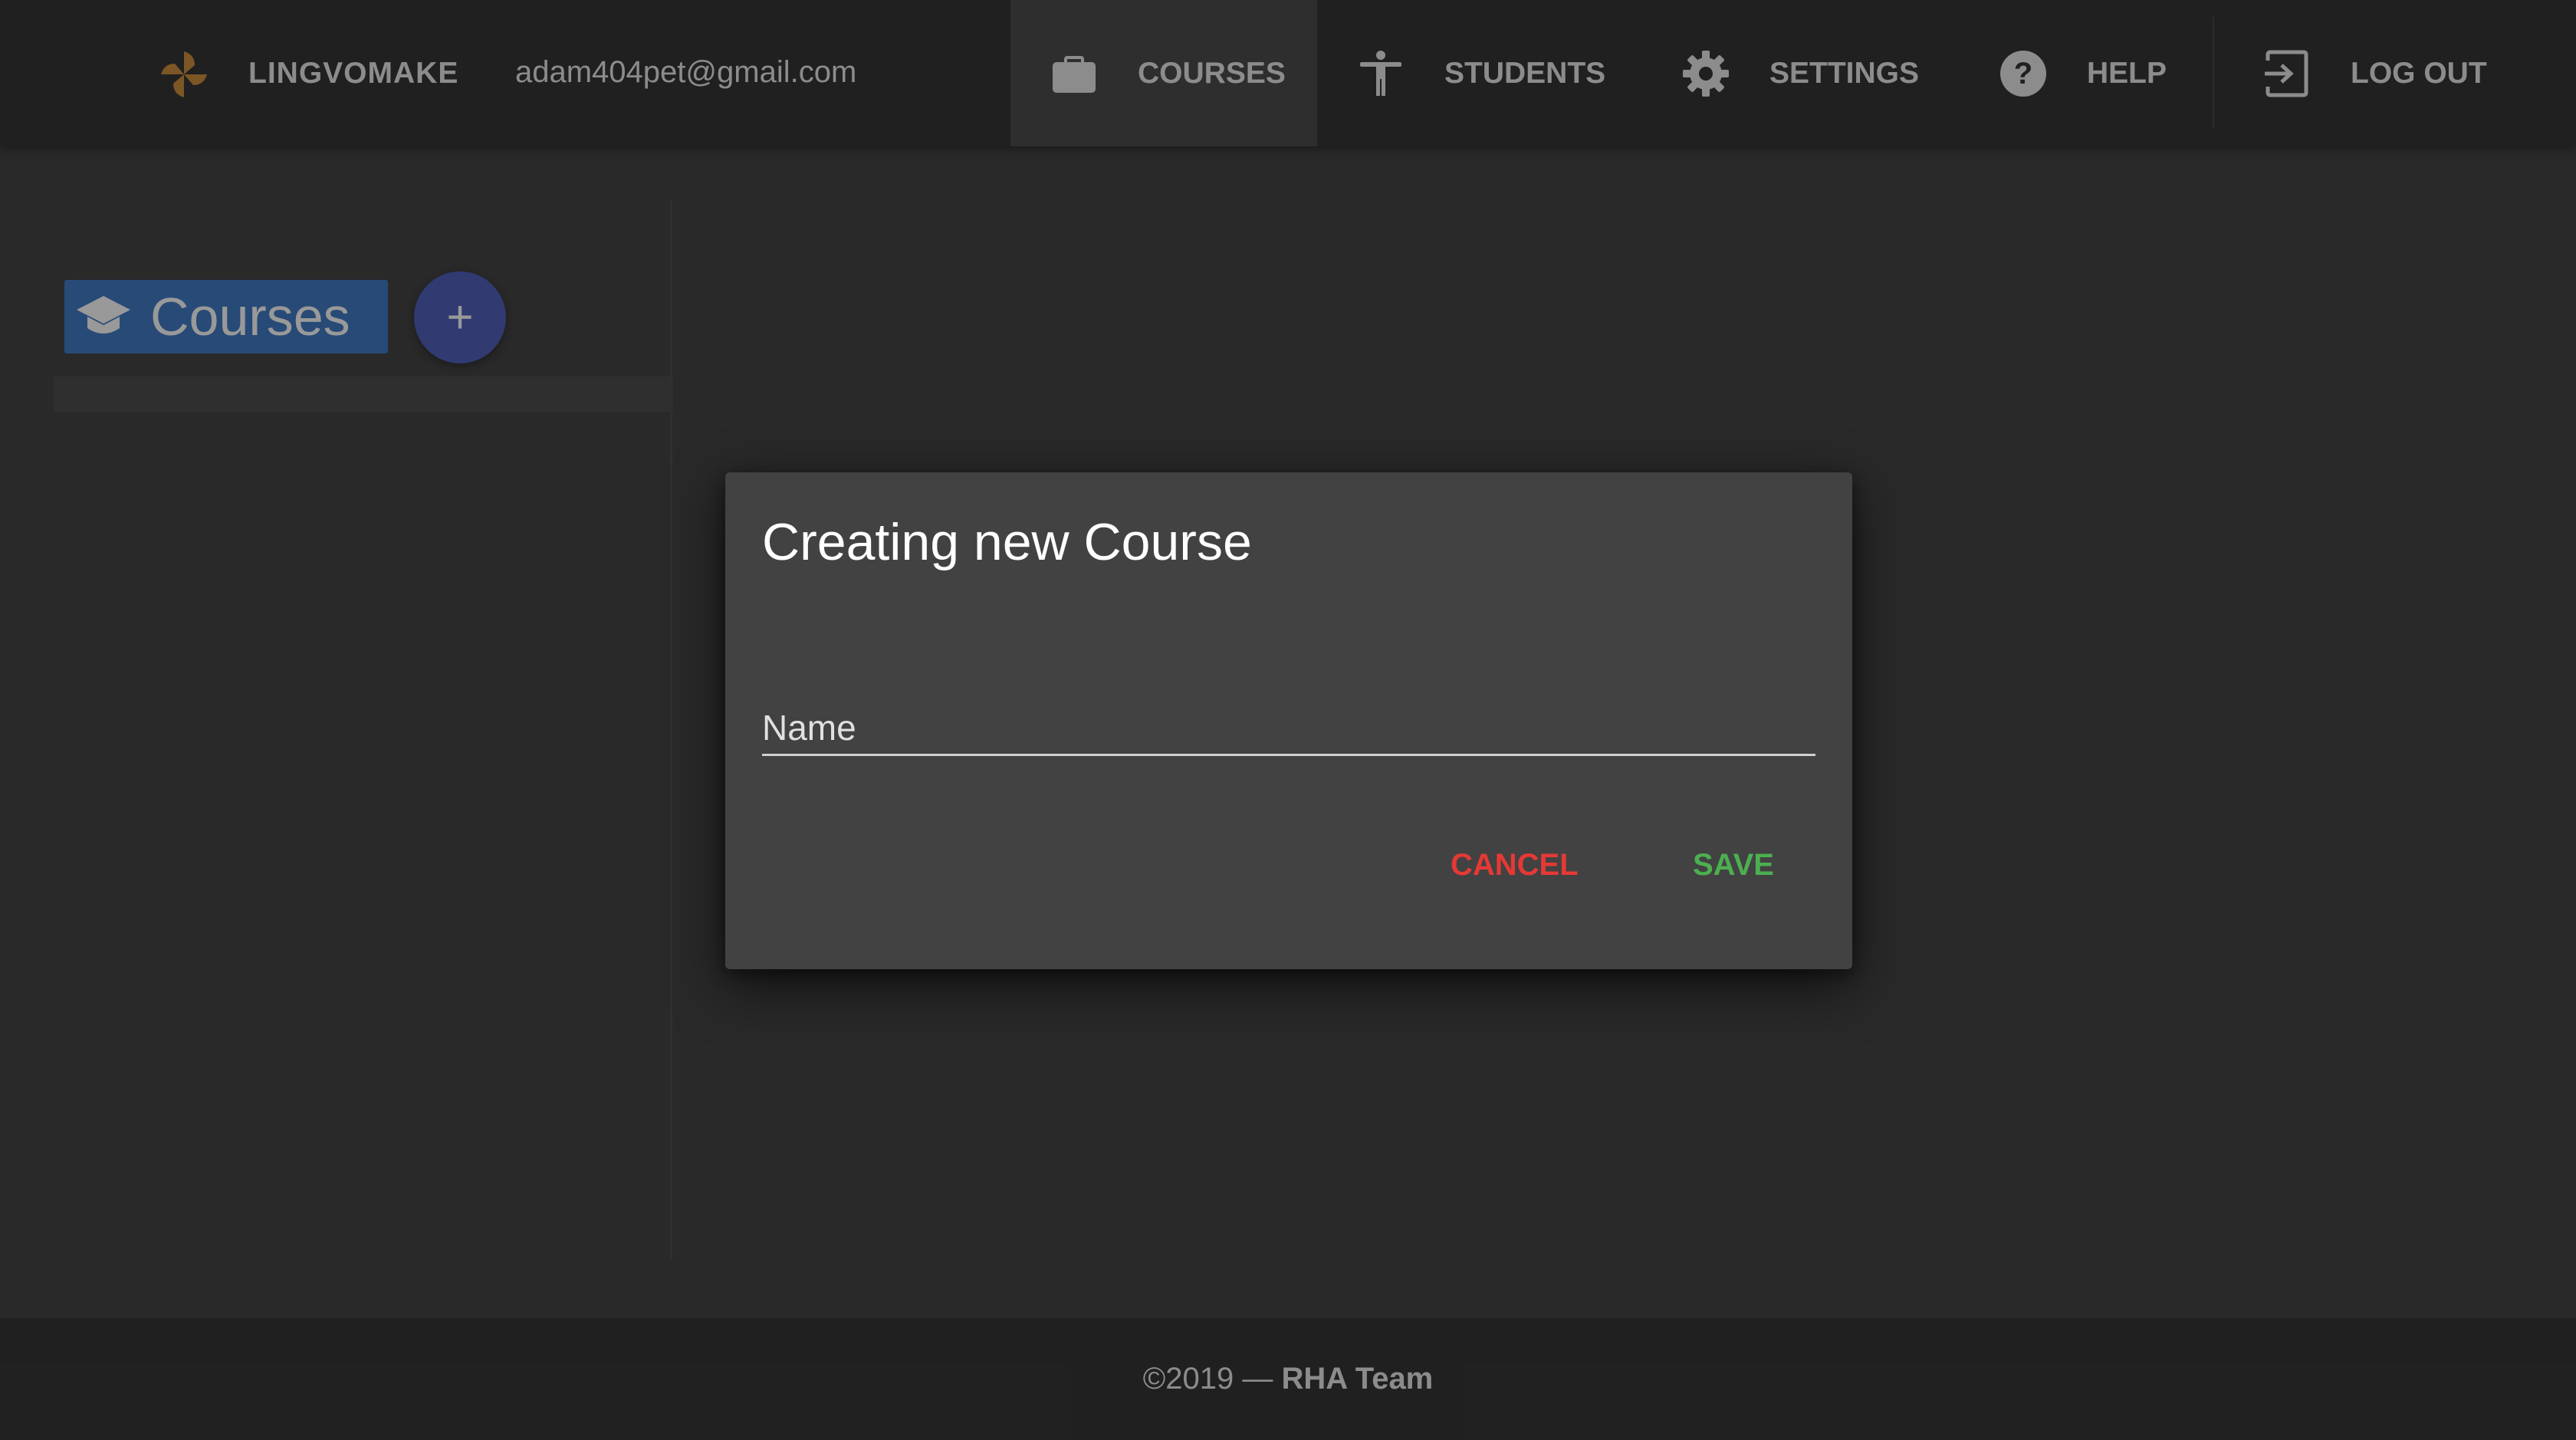 This screenshot has height=1440, width=2576. What do you see at coordinates (1007, 542) in the screenshot?
I see `dialog-title: Creating new Course` at bounding box center [1007, 542].